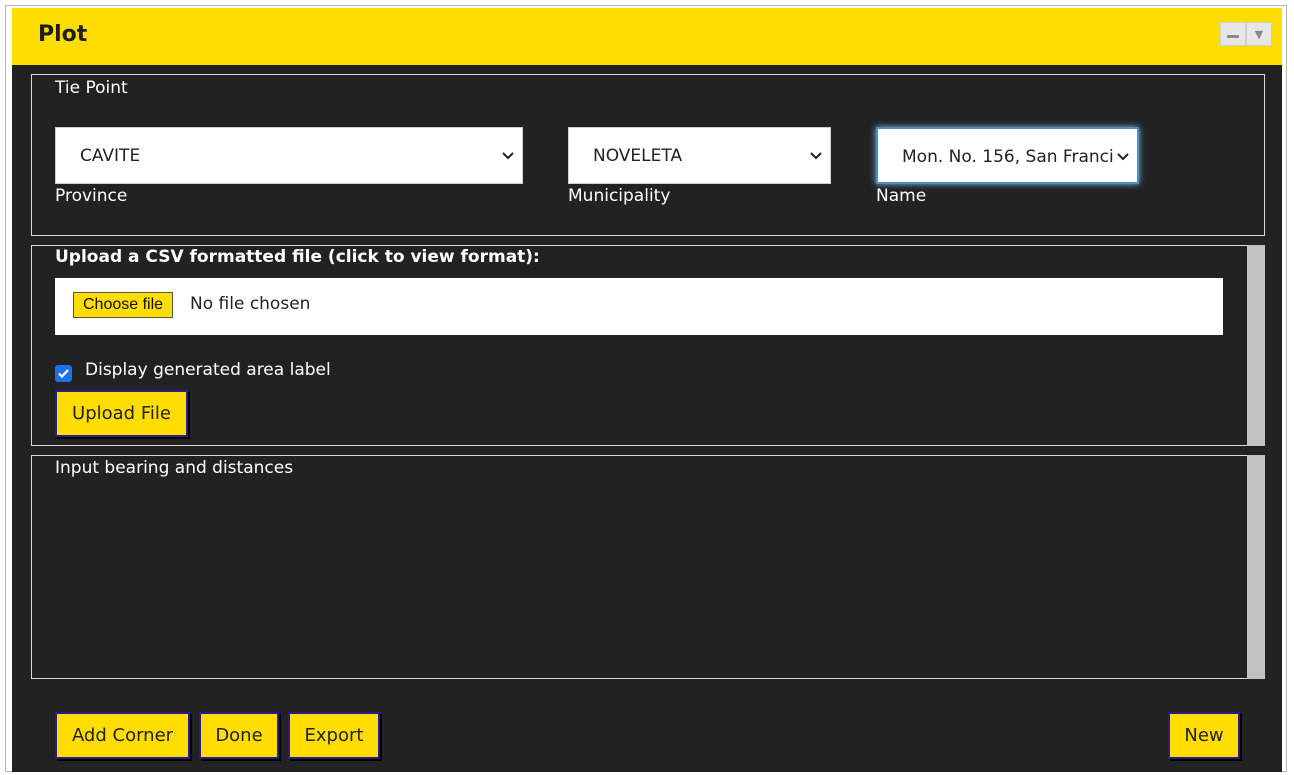 Image resolution: width=1294 pixels, height=775 pixels. I want to click on done-button: Done, so click(239, 735).